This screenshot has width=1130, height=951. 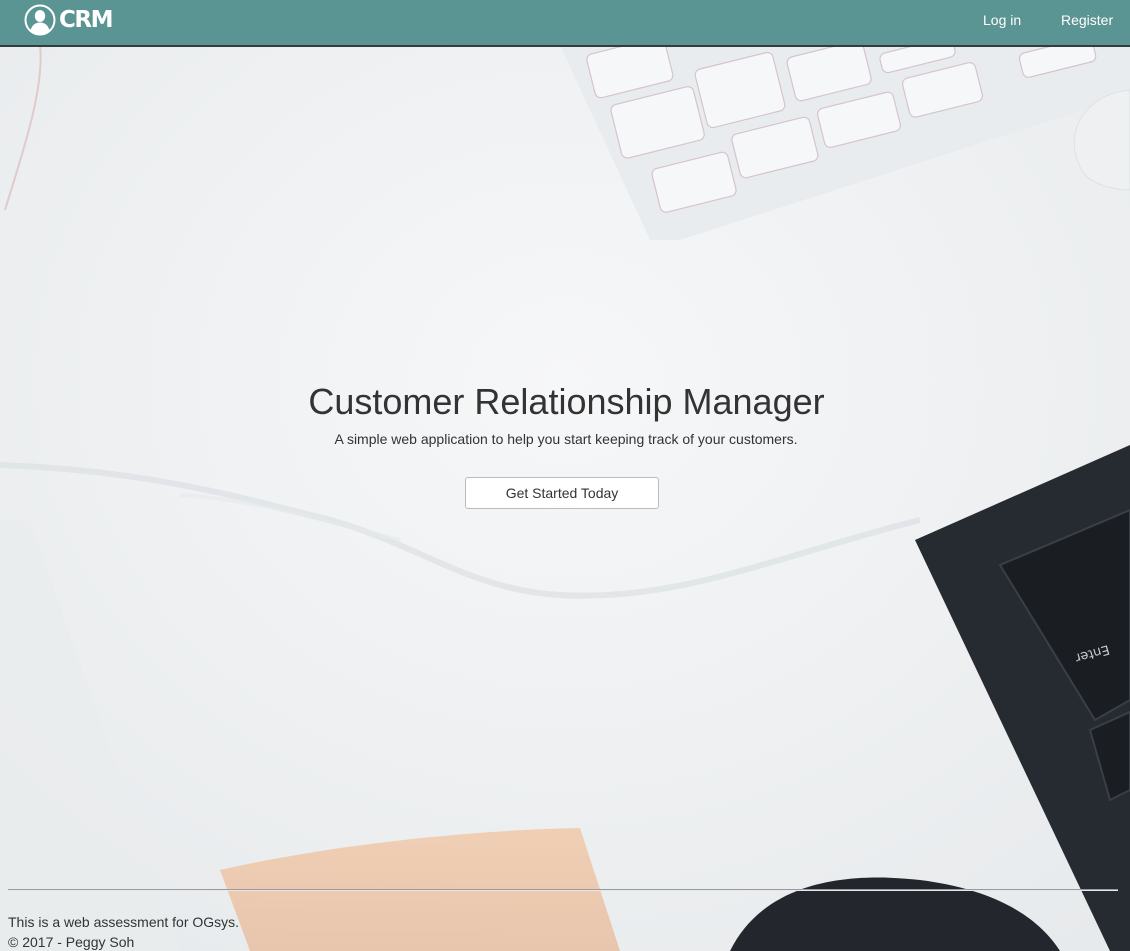 I want to click on brand-link: CRM, so click(x=68, y=20).